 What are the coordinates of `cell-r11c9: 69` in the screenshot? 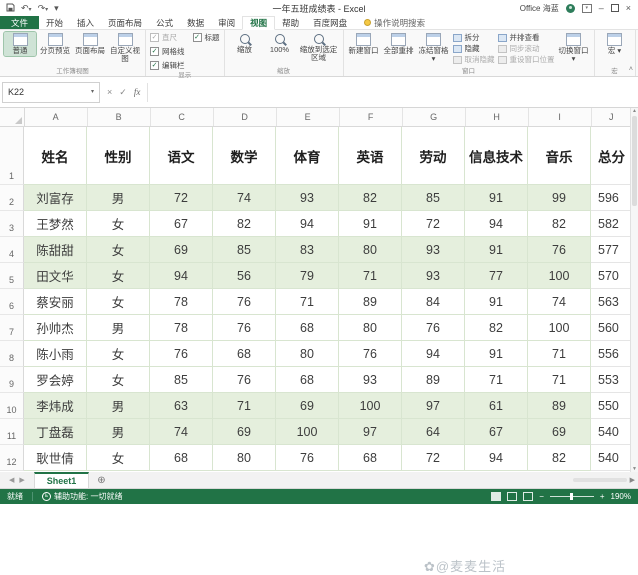 It's located at (559, 432).